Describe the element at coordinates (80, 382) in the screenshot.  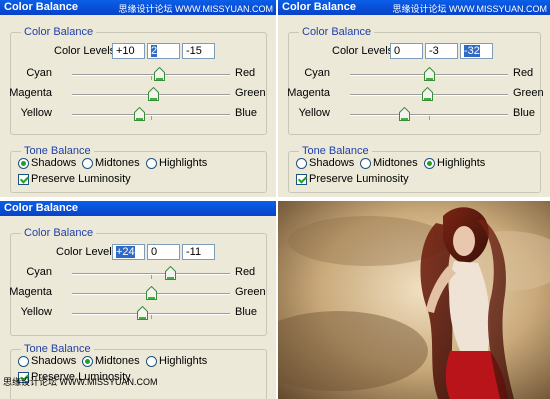
I see `footer-watermark: 思缘设计论坛 WWW.MISSYUAN.COM` at that location.